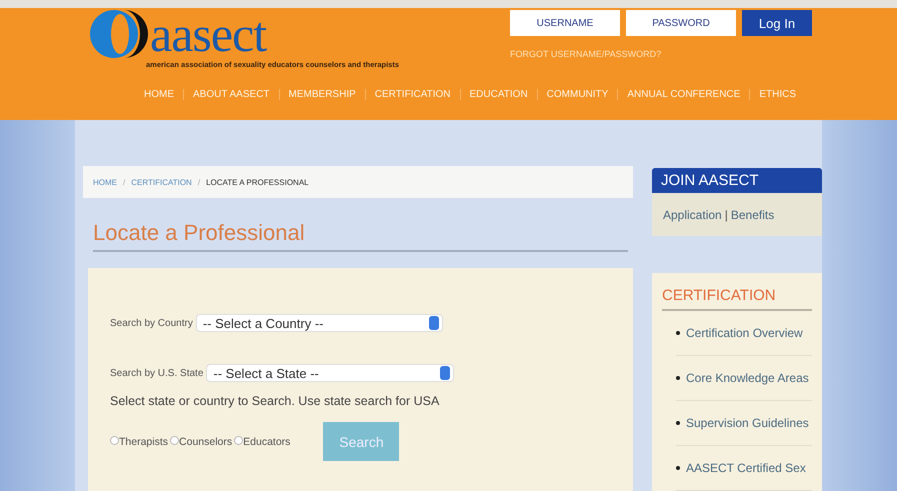  I want to click on field-label: Search by Country, so click(151, 323).